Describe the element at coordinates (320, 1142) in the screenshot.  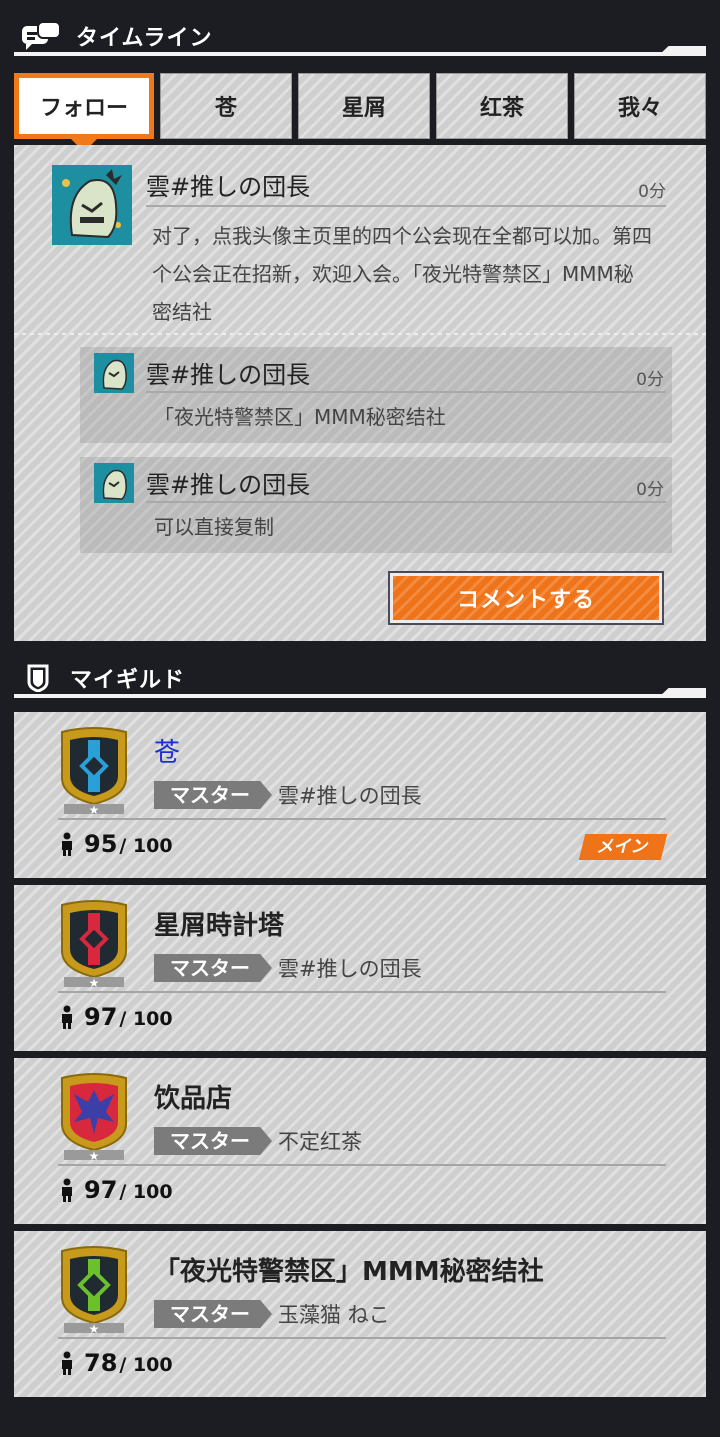
I see `master-name: 不定红茶` at that location.